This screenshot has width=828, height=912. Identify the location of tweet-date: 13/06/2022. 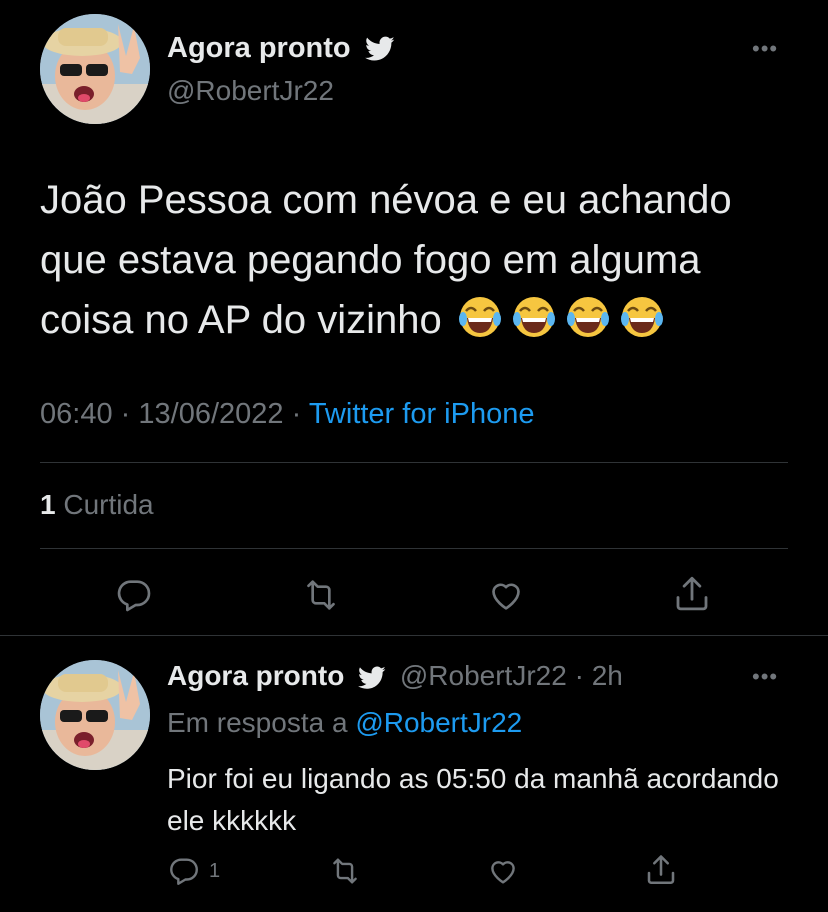
(210, 414).